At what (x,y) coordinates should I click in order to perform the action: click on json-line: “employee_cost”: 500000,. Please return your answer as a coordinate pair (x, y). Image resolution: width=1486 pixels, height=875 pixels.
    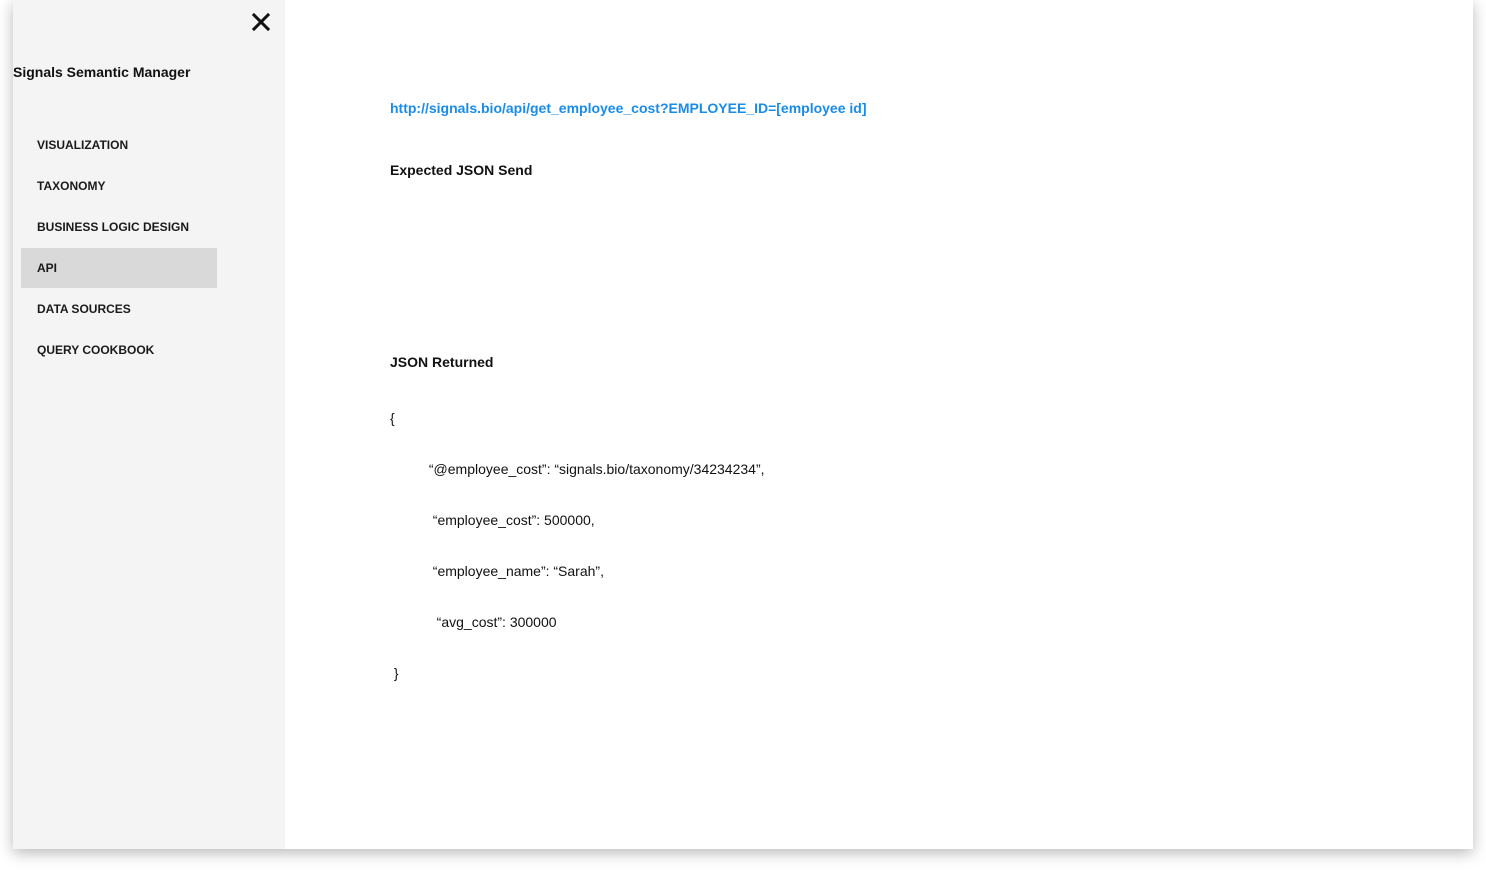
    Looking at the image, I should click on (492, 520).